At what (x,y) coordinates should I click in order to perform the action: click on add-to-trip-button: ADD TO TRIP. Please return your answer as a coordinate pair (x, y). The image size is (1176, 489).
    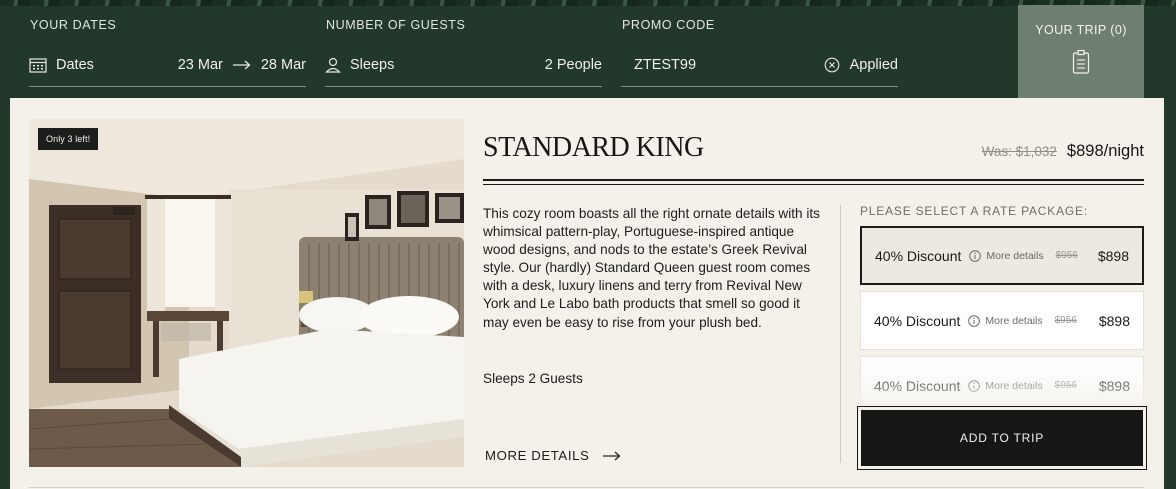
    Looking at the image, I should click on (1002, 438).